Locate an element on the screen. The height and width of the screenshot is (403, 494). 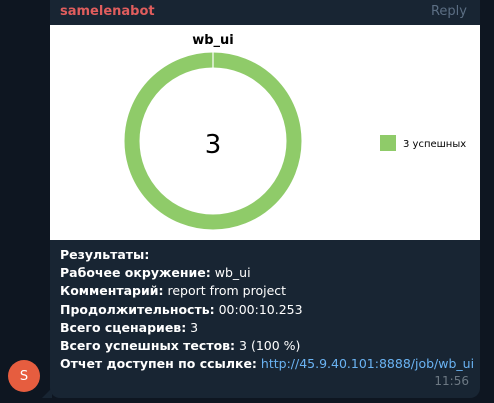
chart-title: wb_ui is located at coordinates (213, 40).